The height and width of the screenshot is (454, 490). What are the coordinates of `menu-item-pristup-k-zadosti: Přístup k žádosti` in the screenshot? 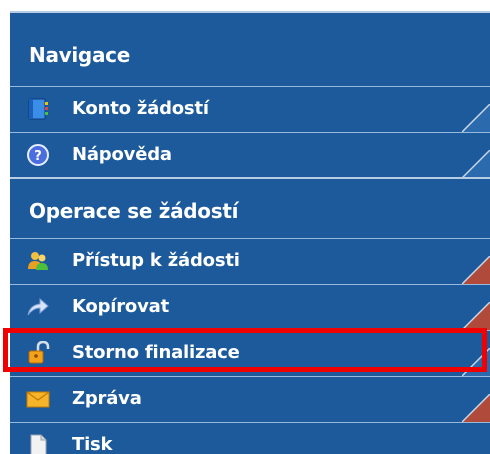 It's located at (250, 261).